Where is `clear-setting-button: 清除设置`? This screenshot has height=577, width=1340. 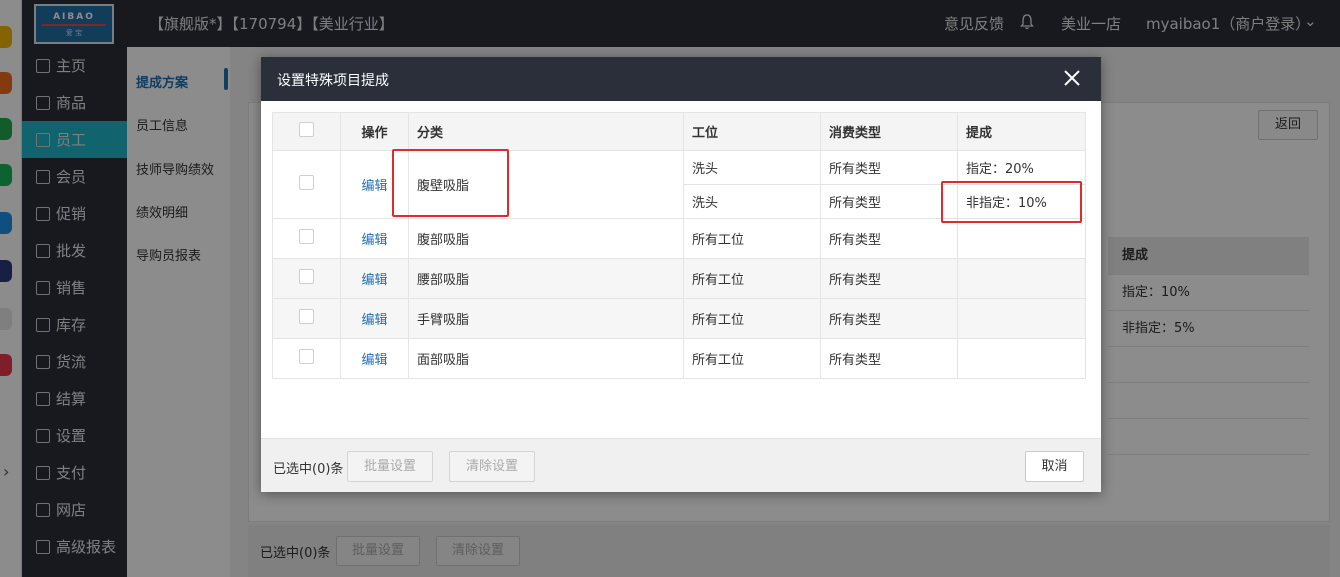 clear-setting-button: 清除设置 is located at coordinates (492, 466).